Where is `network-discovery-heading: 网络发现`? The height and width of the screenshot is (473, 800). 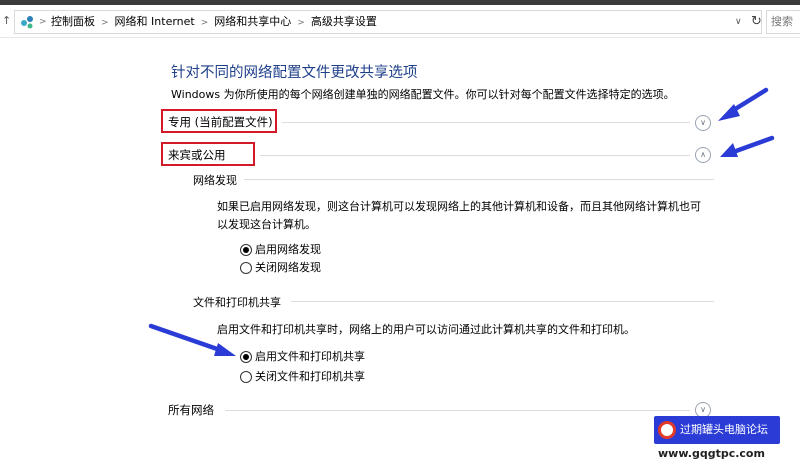
network-discovery-heading: 网络发现 is located at coordinates (215, 180).